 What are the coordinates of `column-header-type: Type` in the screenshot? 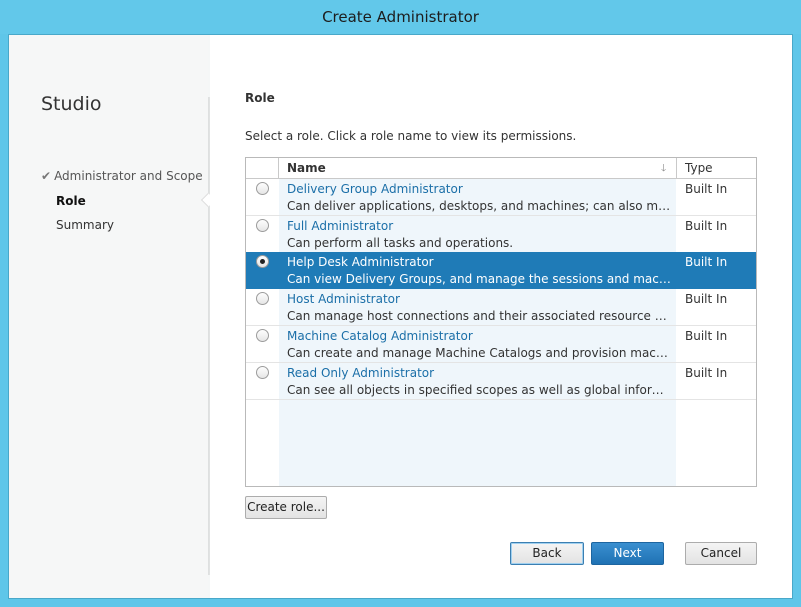 It's located at (699, 168).